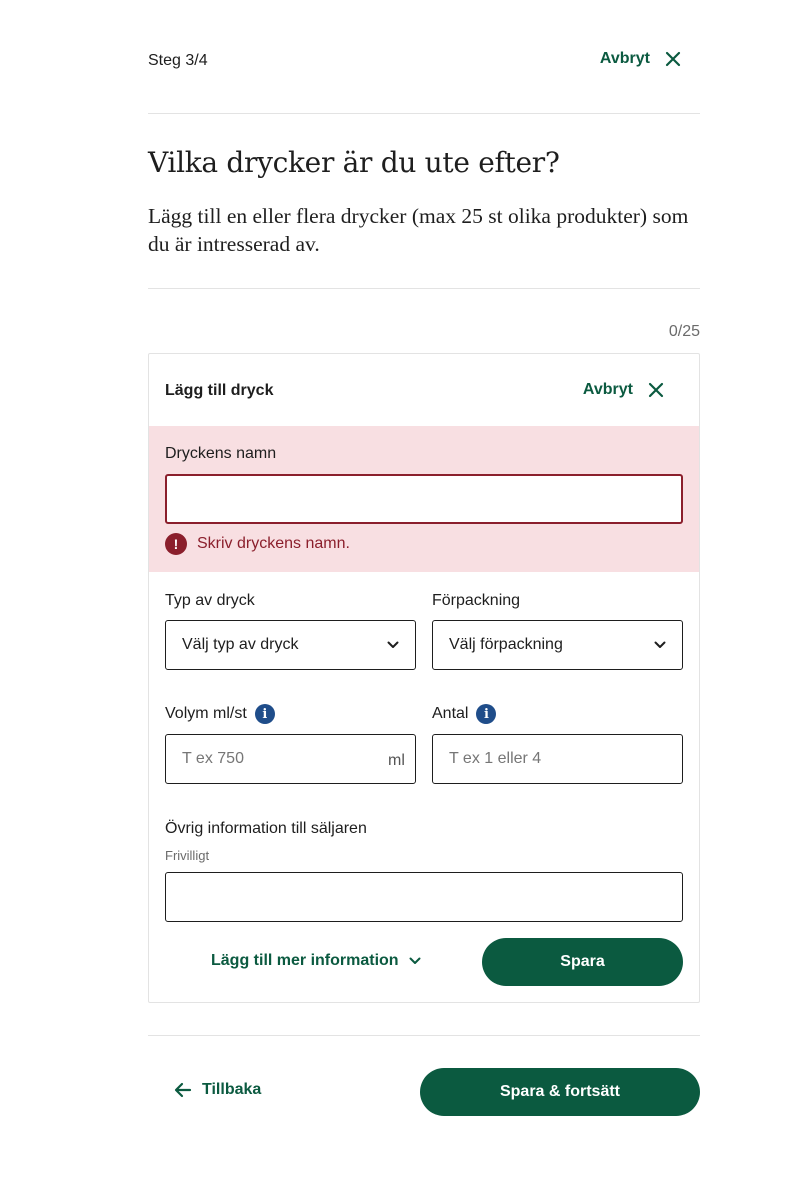 This screenshot has height=1192, width=796. I want to click on other-info-label: Övrig information till säljaren, so click(266, 828).